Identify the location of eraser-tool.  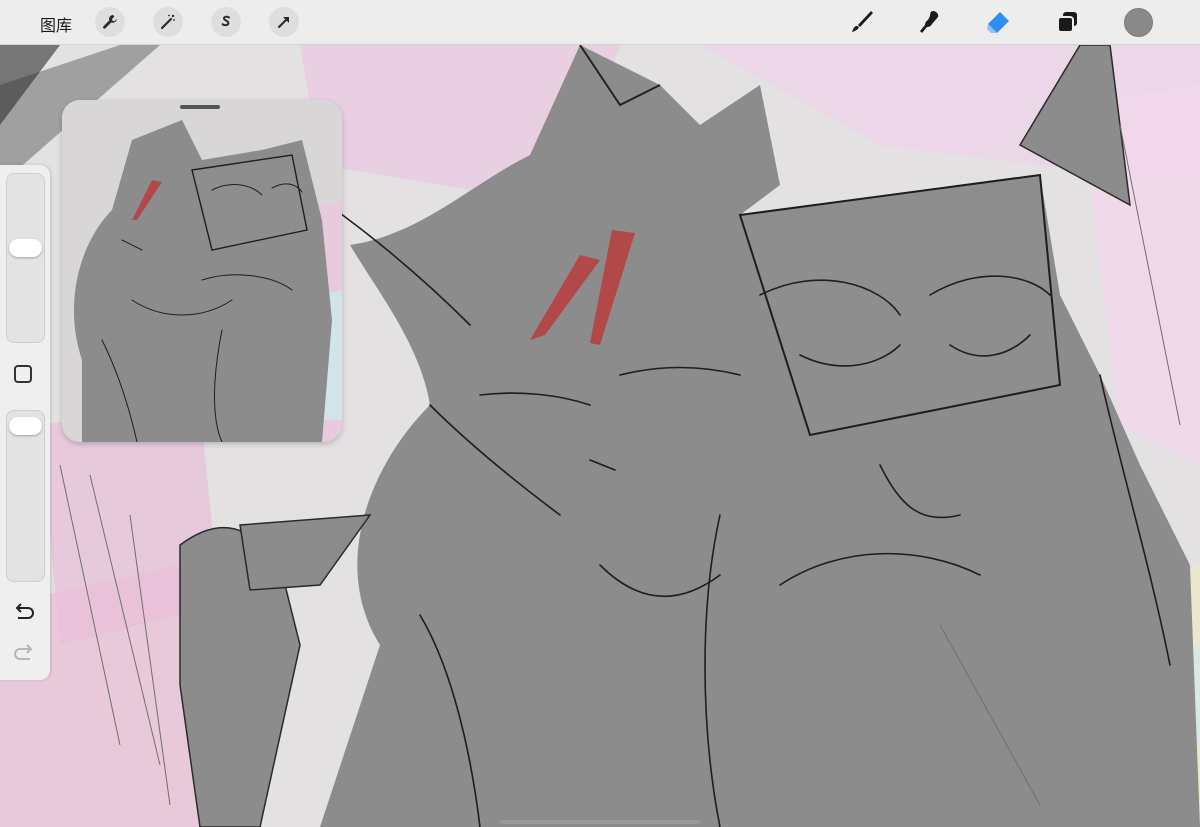
(997, 22).